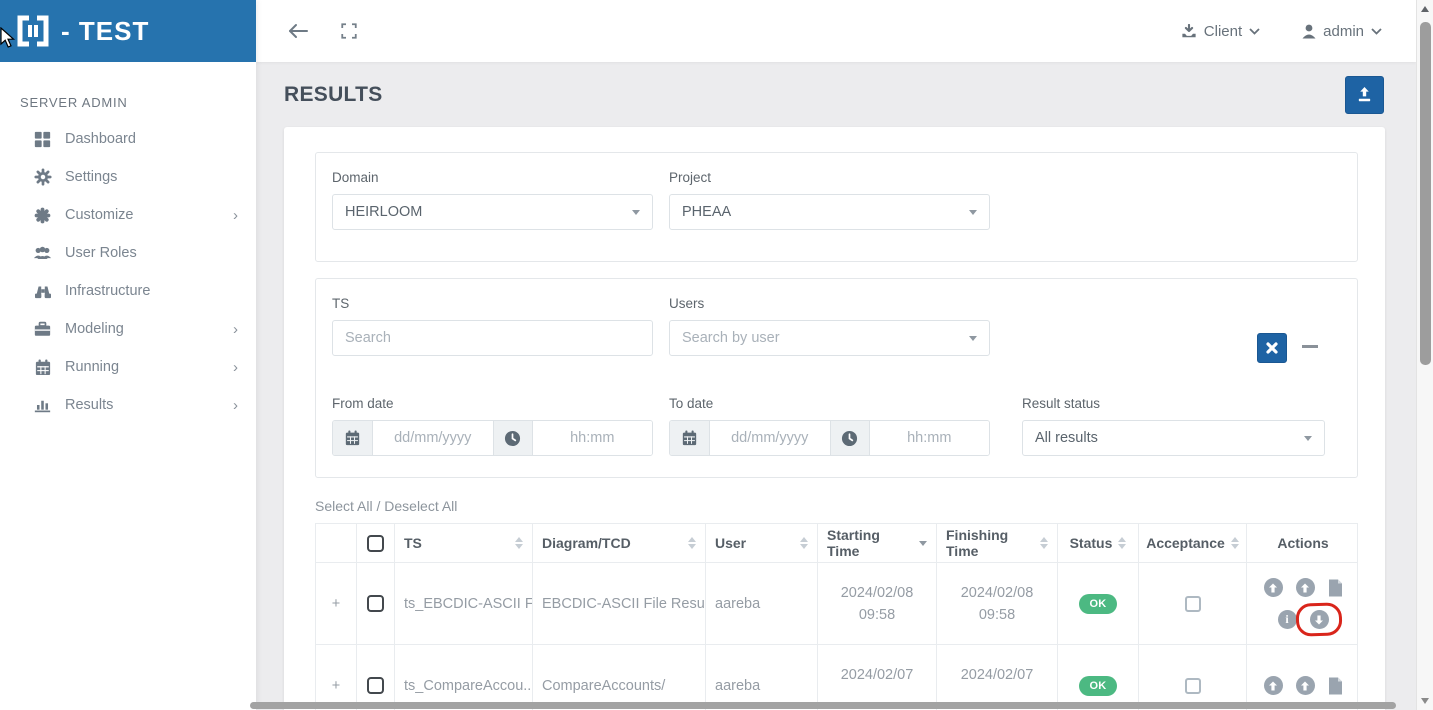  Describe the element at coordinates (363, 403) in the screenshot. I see `from-date-label: From date` at that location.